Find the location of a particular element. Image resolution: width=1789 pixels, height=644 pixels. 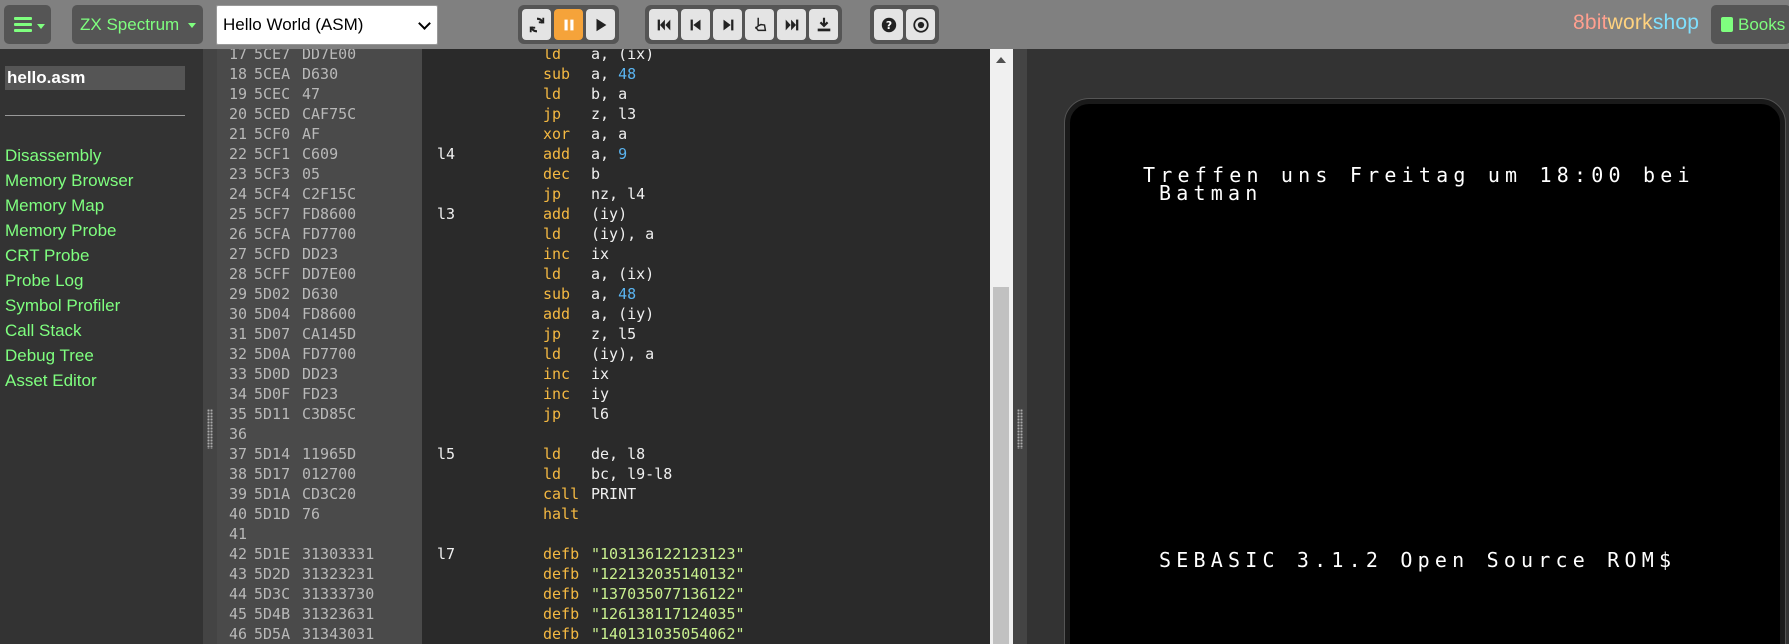

help-button: ? is located at coordinates (888, 24).